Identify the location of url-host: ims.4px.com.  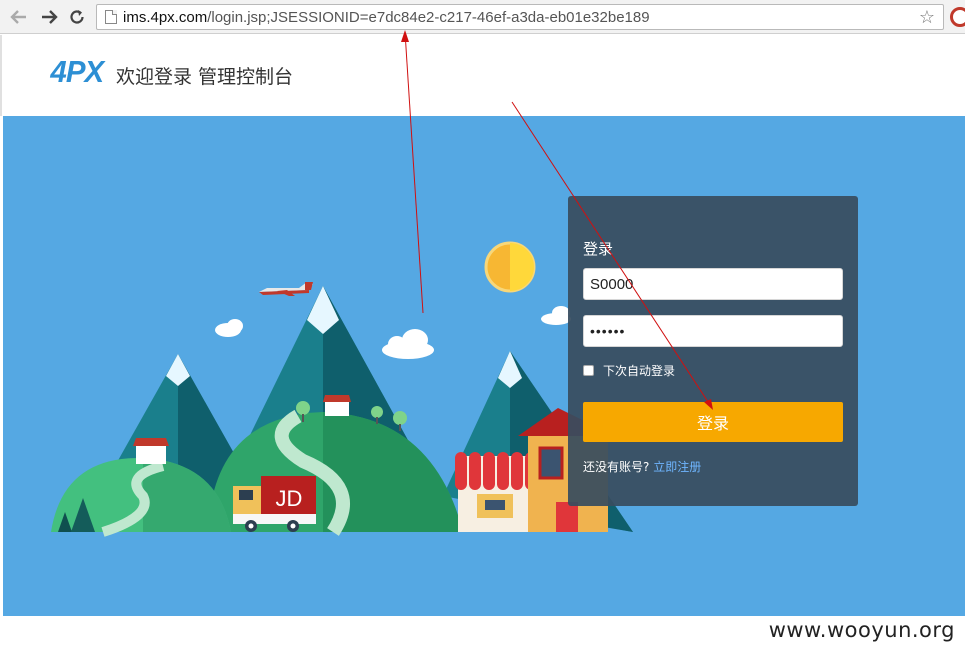
(165, 17).